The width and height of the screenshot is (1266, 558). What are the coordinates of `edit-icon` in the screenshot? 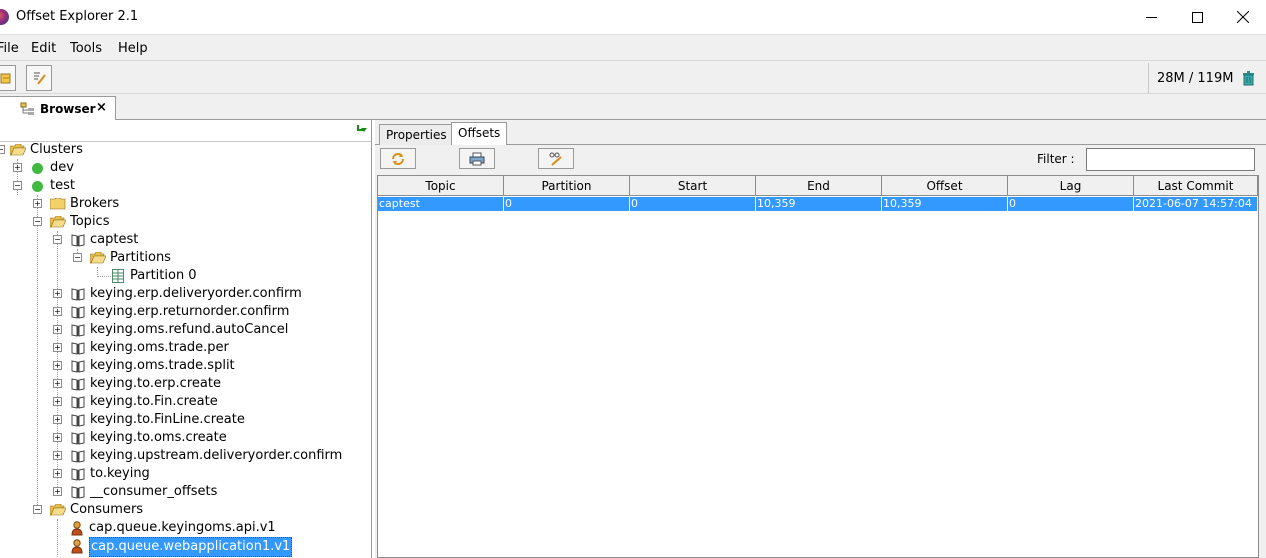 It's located at (40, 78).